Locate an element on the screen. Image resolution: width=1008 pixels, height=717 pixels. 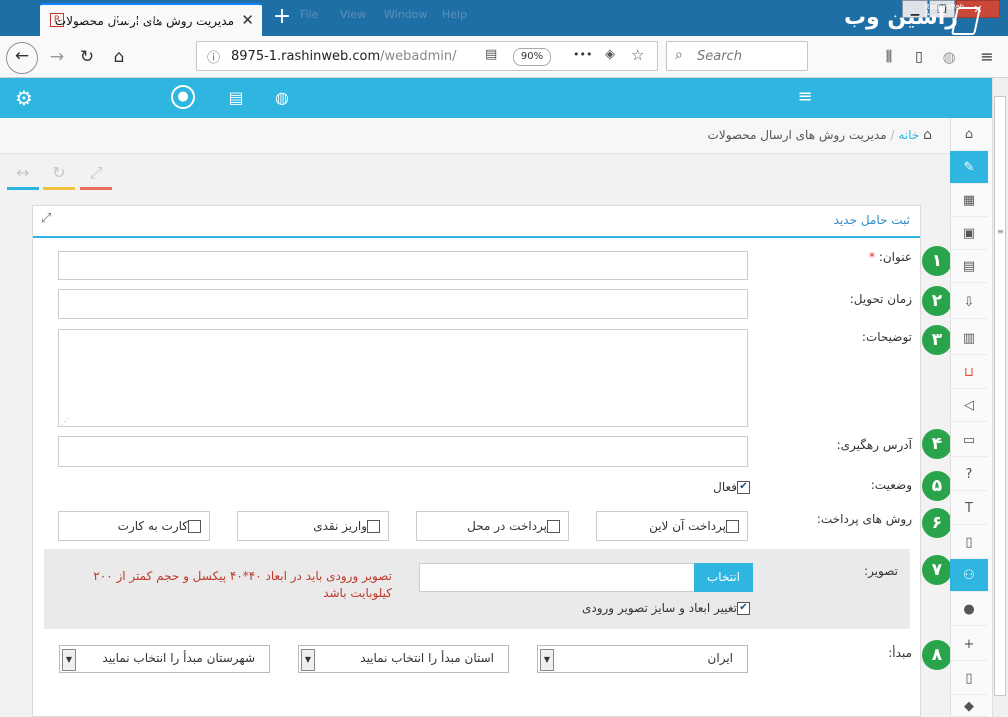
home-button: ⌂ is located at coordinates (119, 57).